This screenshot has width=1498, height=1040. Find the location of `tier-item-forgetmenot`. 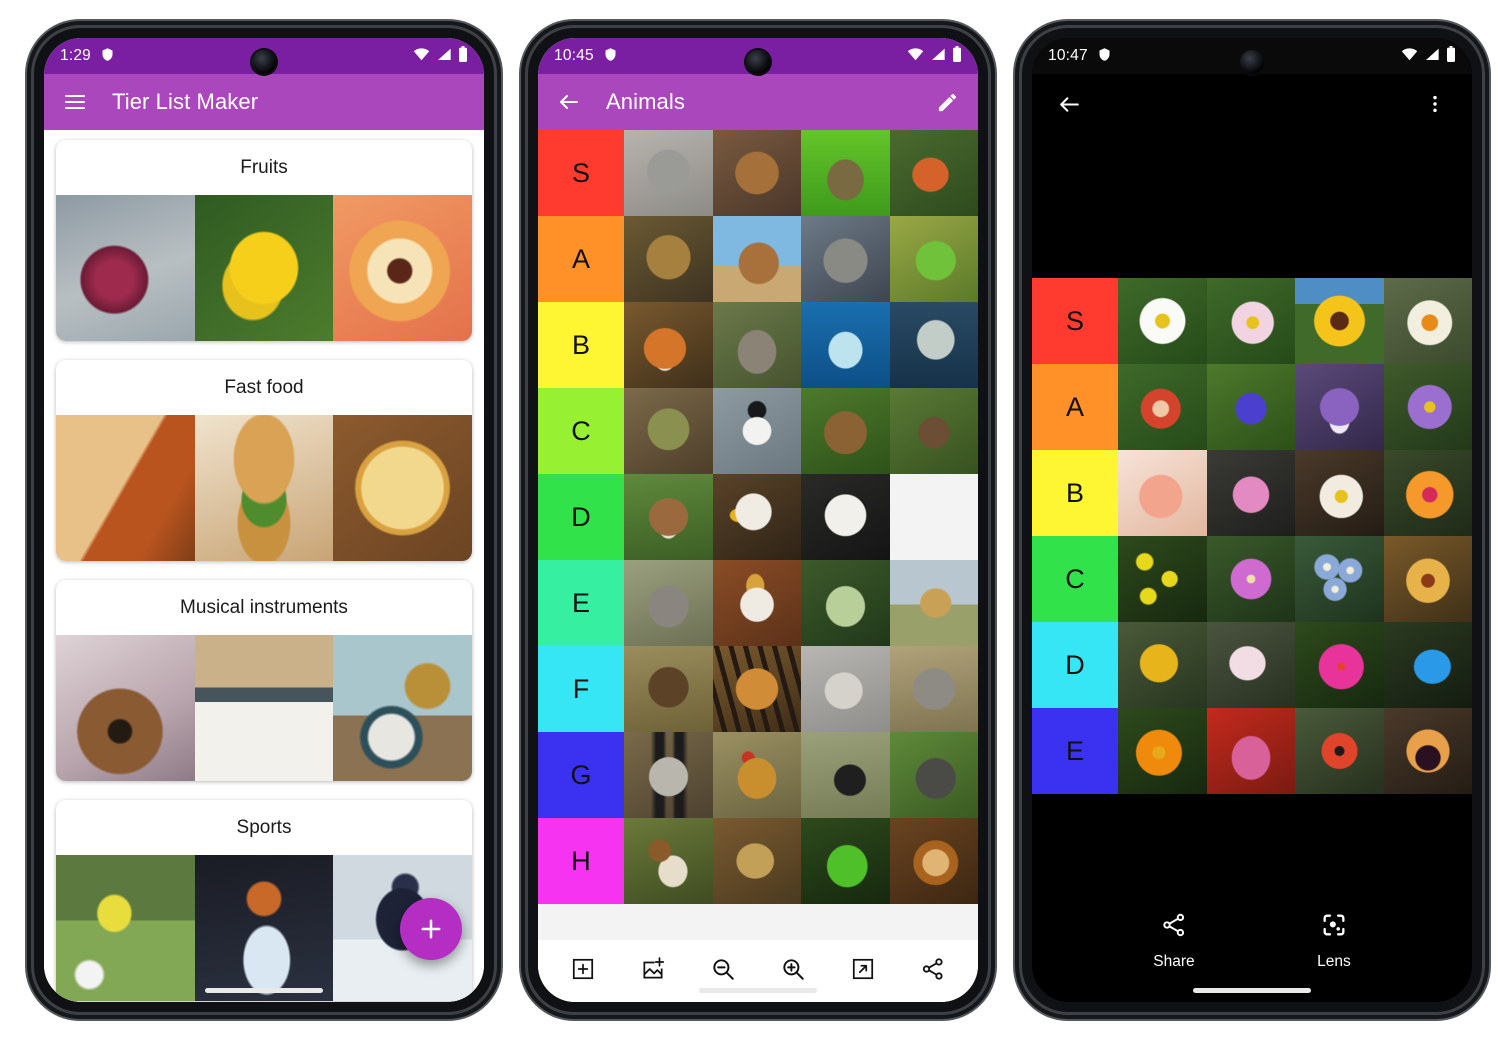

tier-item-forgetmenot is located at coordinates (1339, 579).